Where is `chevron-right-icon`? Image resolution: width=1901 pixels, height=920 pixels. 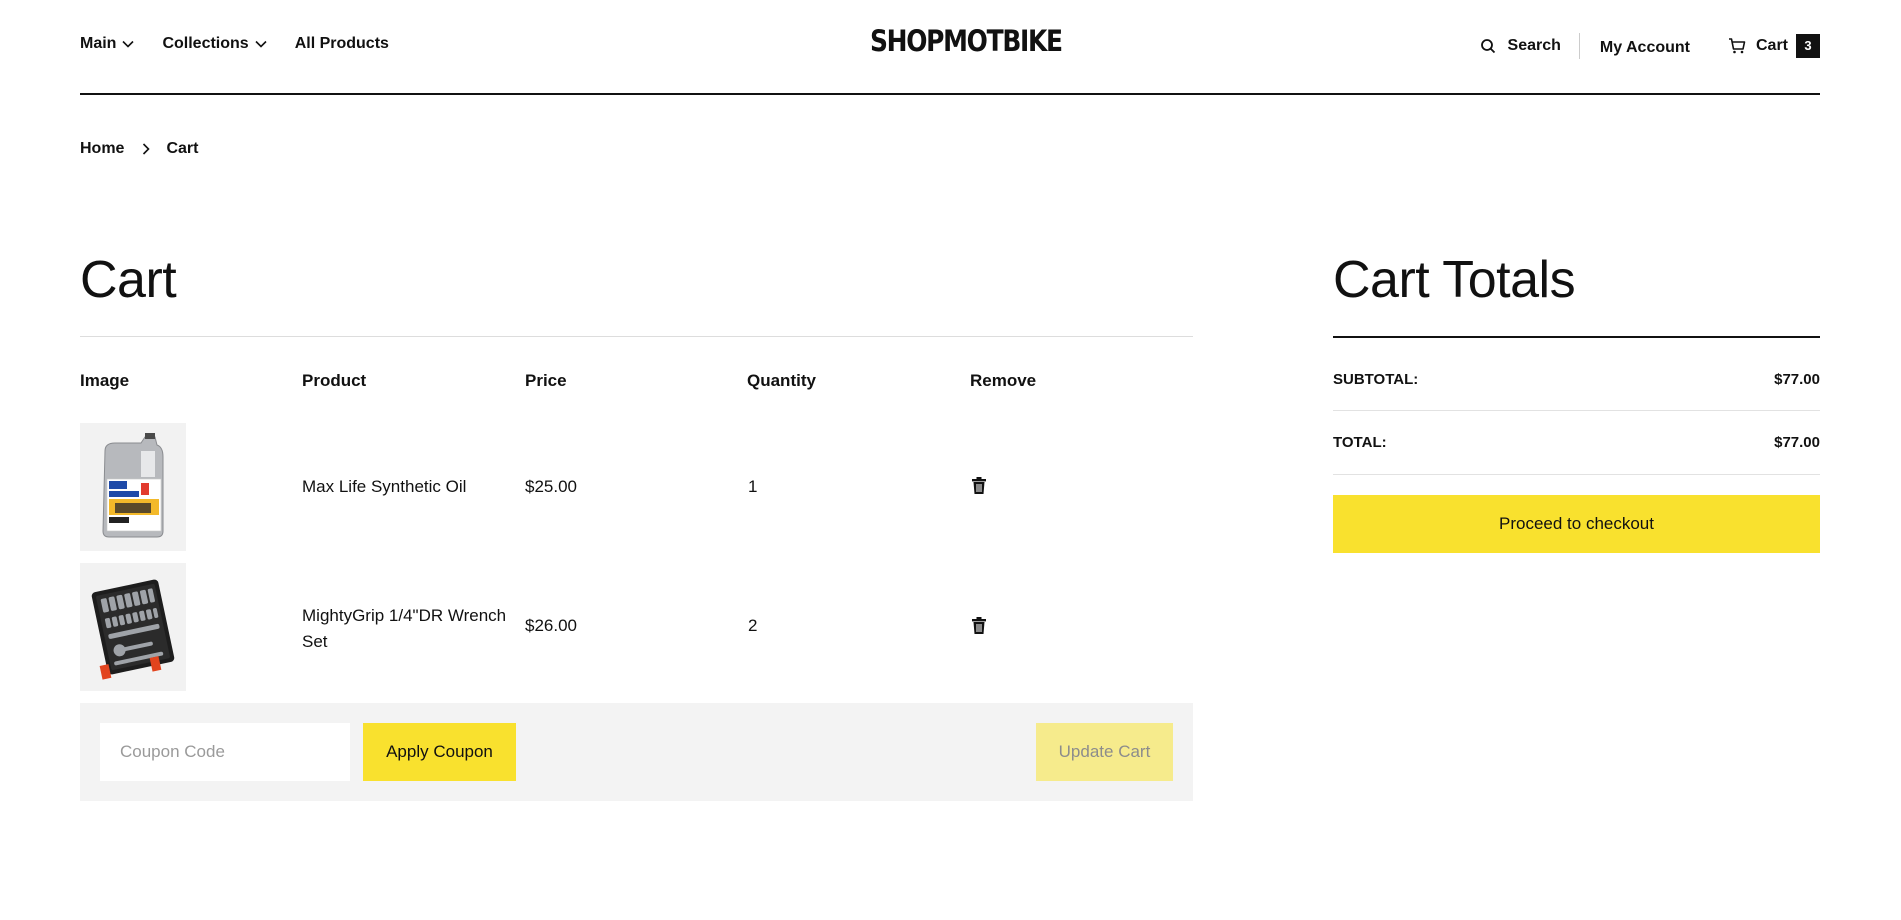
chevron-right-icon is located at coordinates (146, 149).